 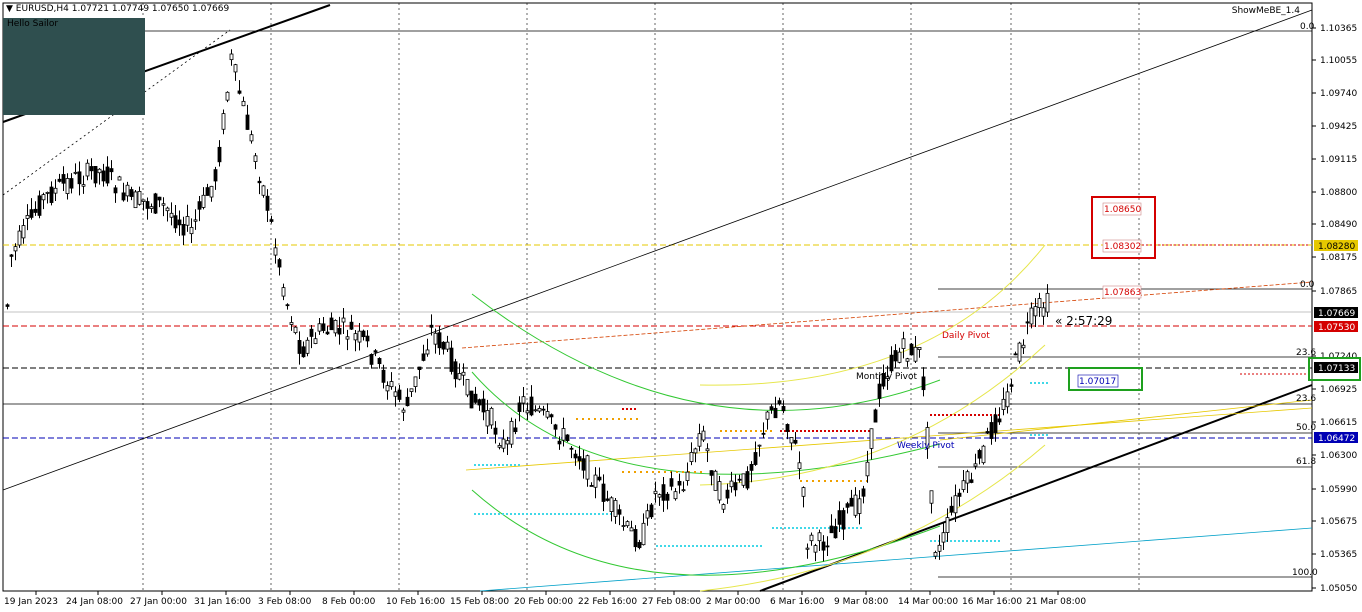 What do you see at coordinates (1336, 247) in the screenshot?
I see `yellow-price-tag-value: 1.08280` at bounding box center [1336, 247].